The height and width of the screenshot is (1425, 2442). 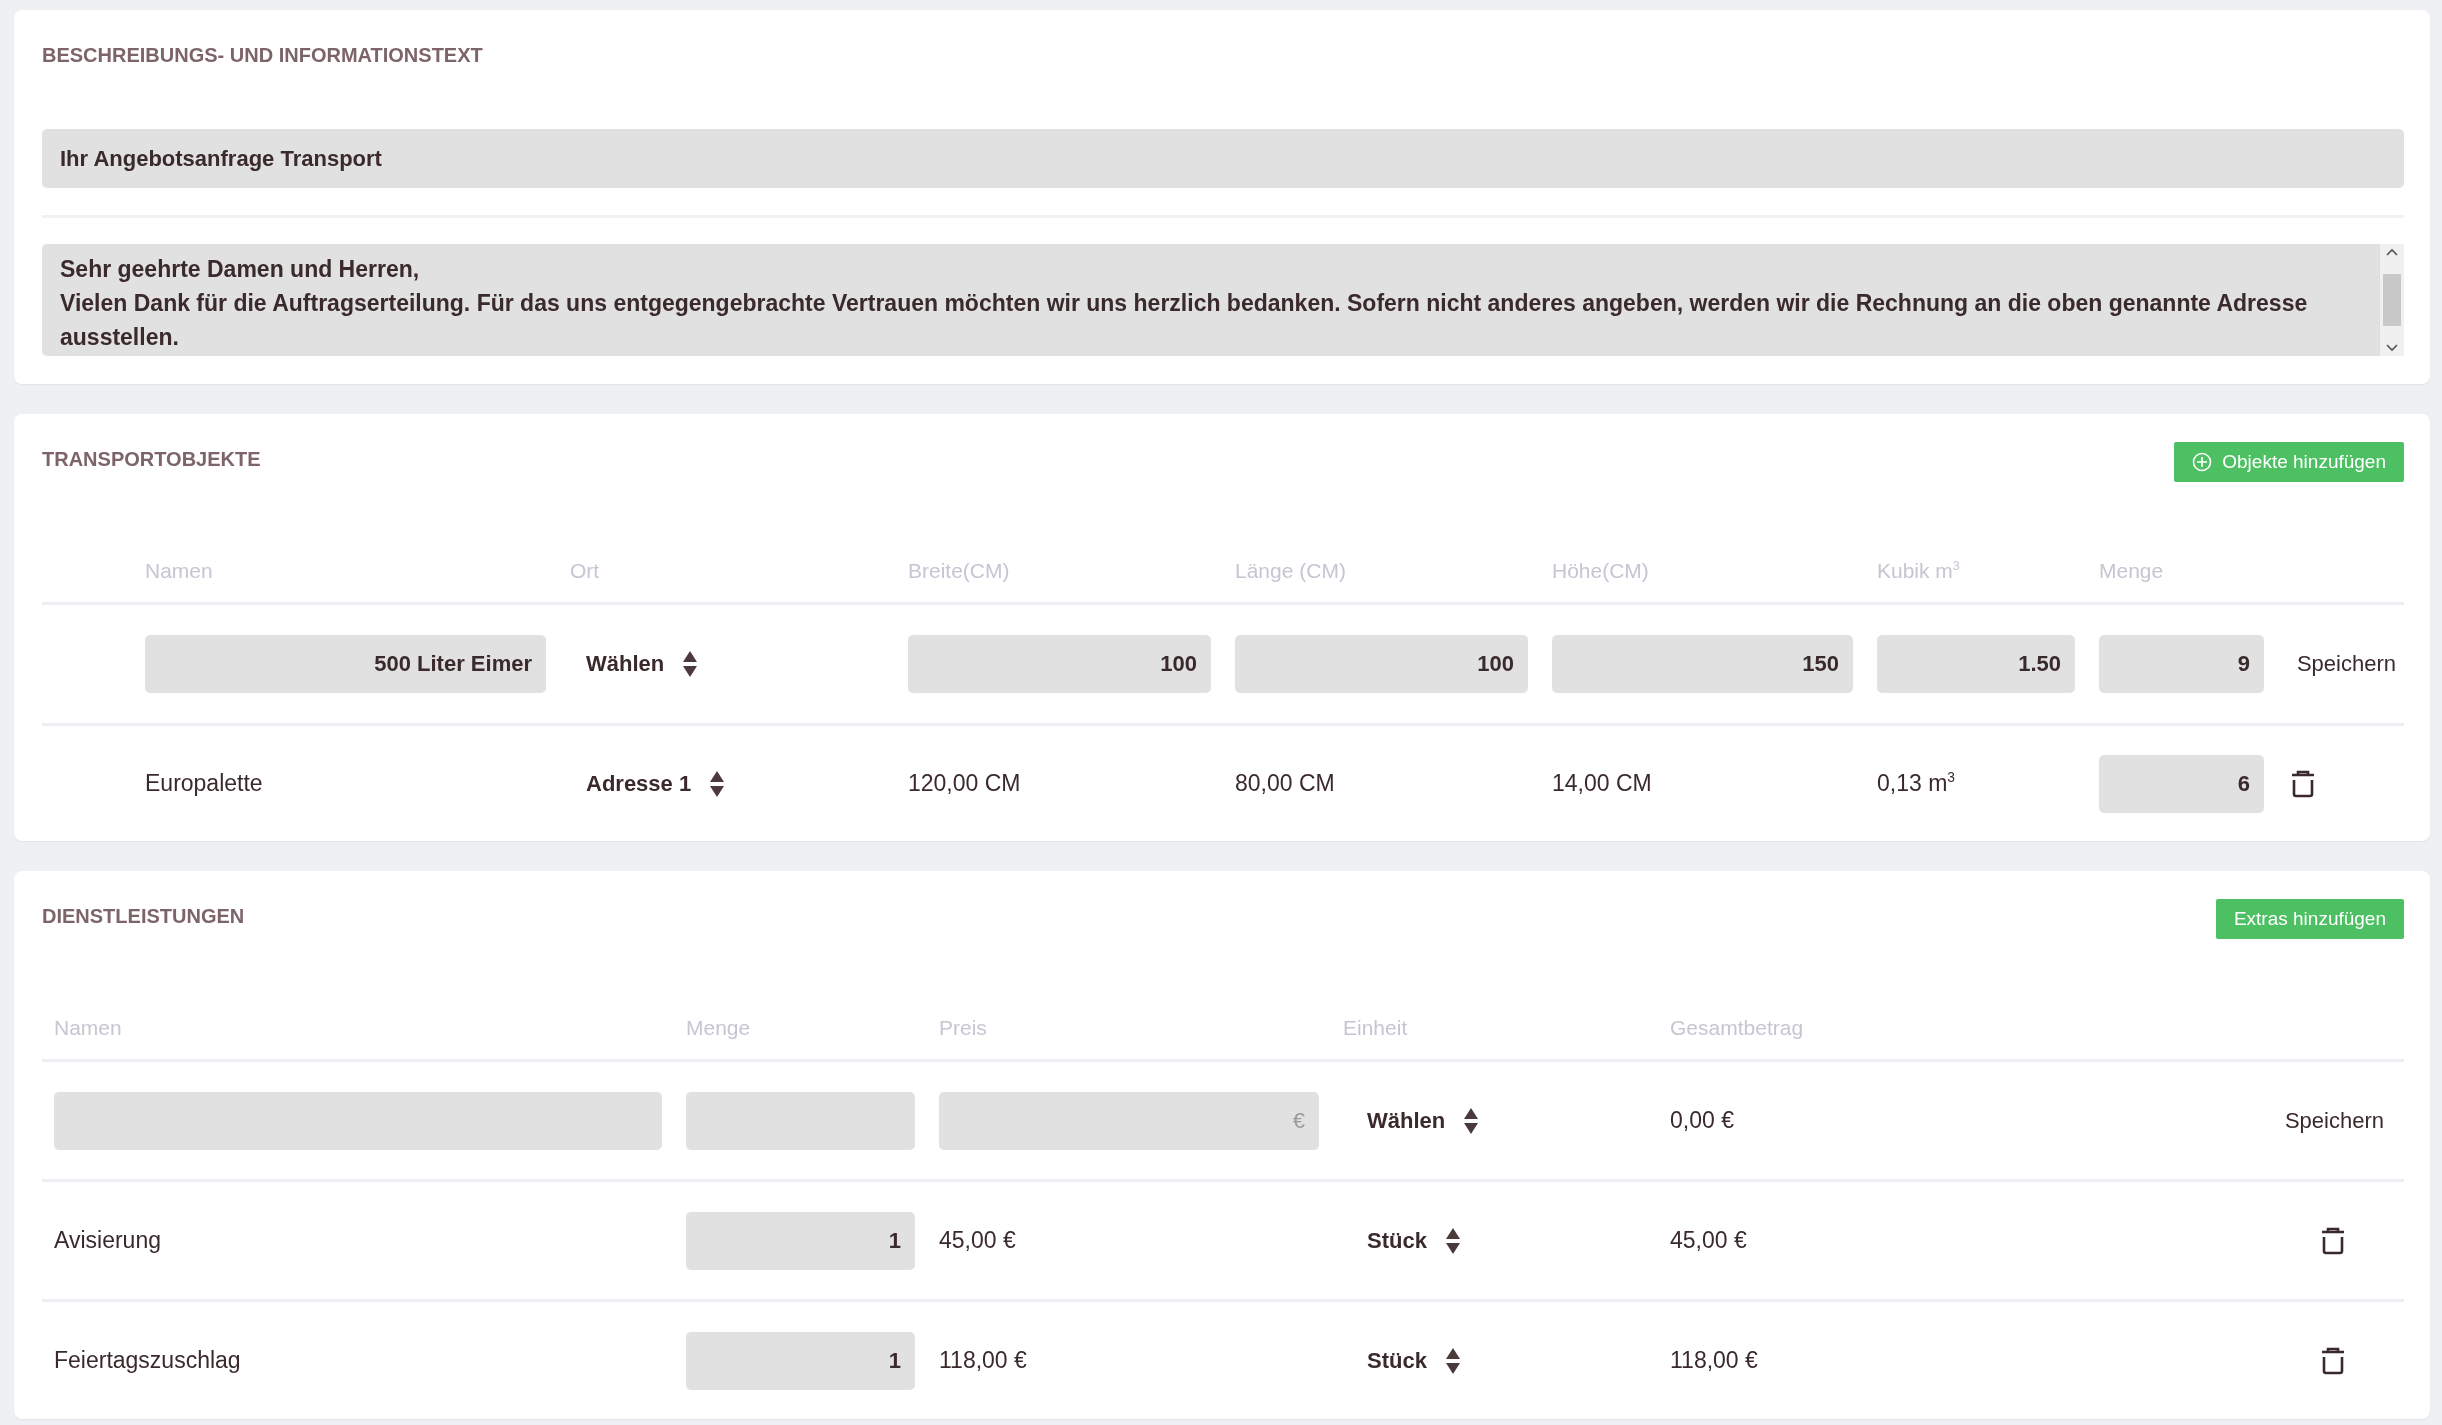 What do you see at coordinates (1601, 571) in the screenshot?
I see `column-header: Höhe(CM)` at bounding box center [1601, 571].